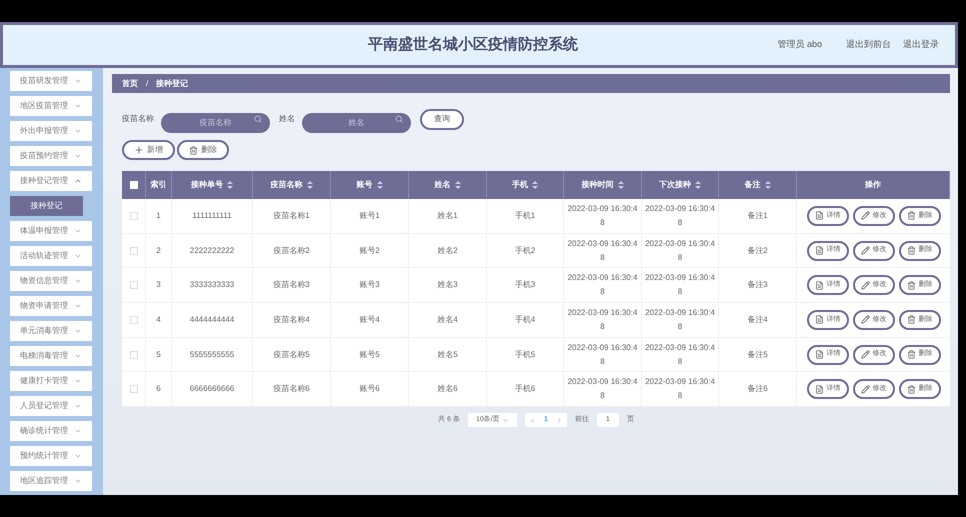  Describe the element at coordinates (757, 320) in the screenshot. I see `table-cell-text: 备注4` at that location.